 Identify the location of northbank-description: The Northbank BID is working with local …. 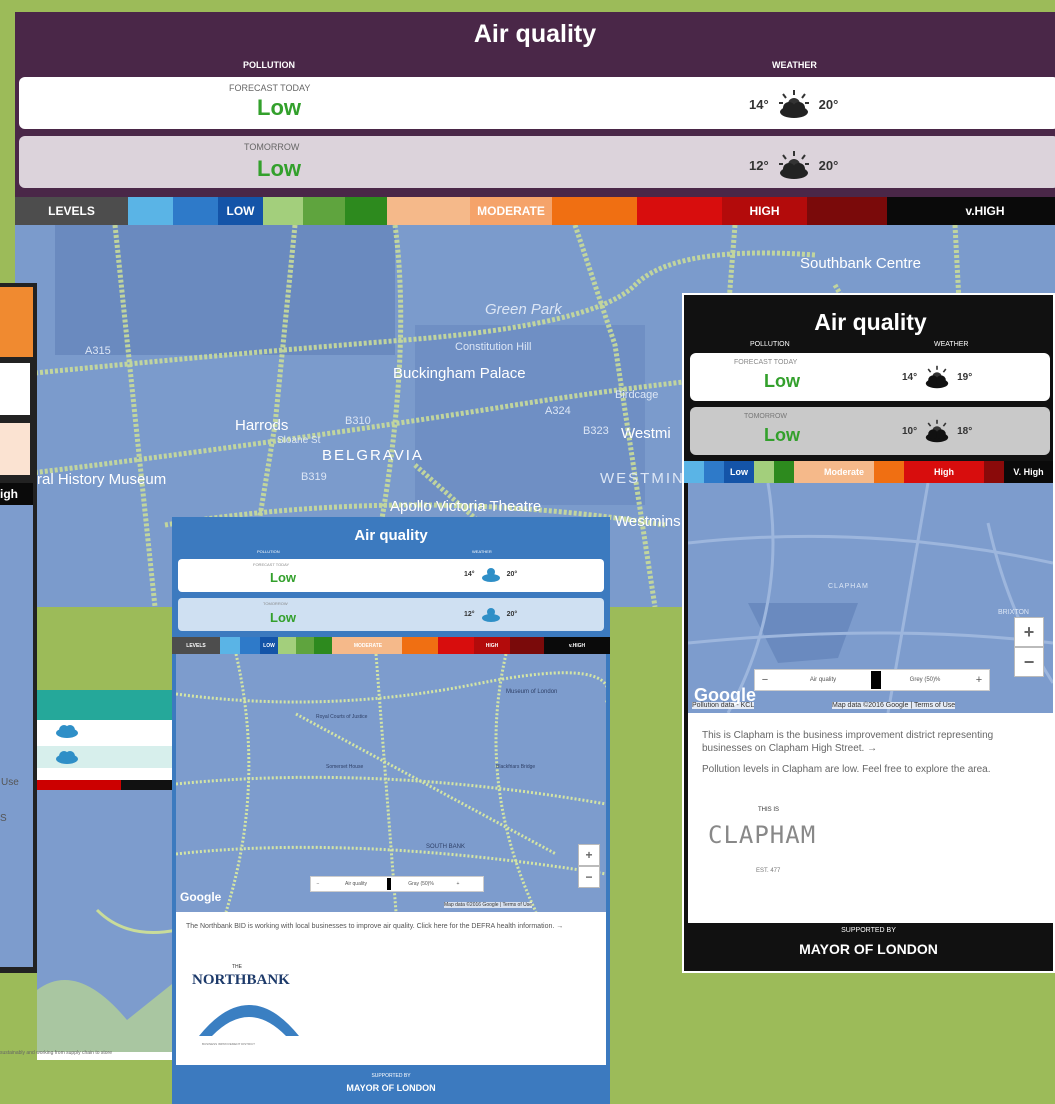
(391, 927).